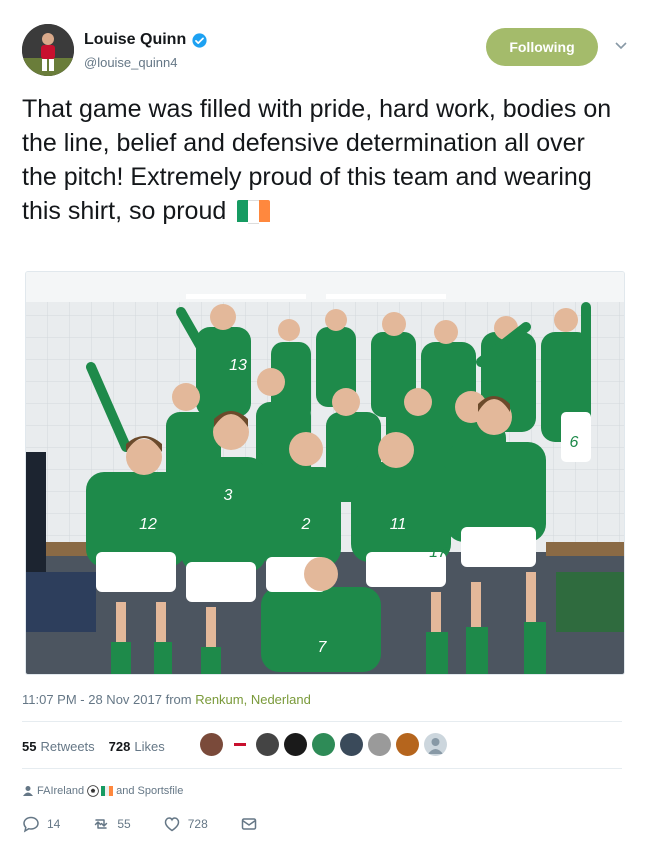 This screenshot has width=650, height=844. I want to click on like-action: 728, so click(185, 824).